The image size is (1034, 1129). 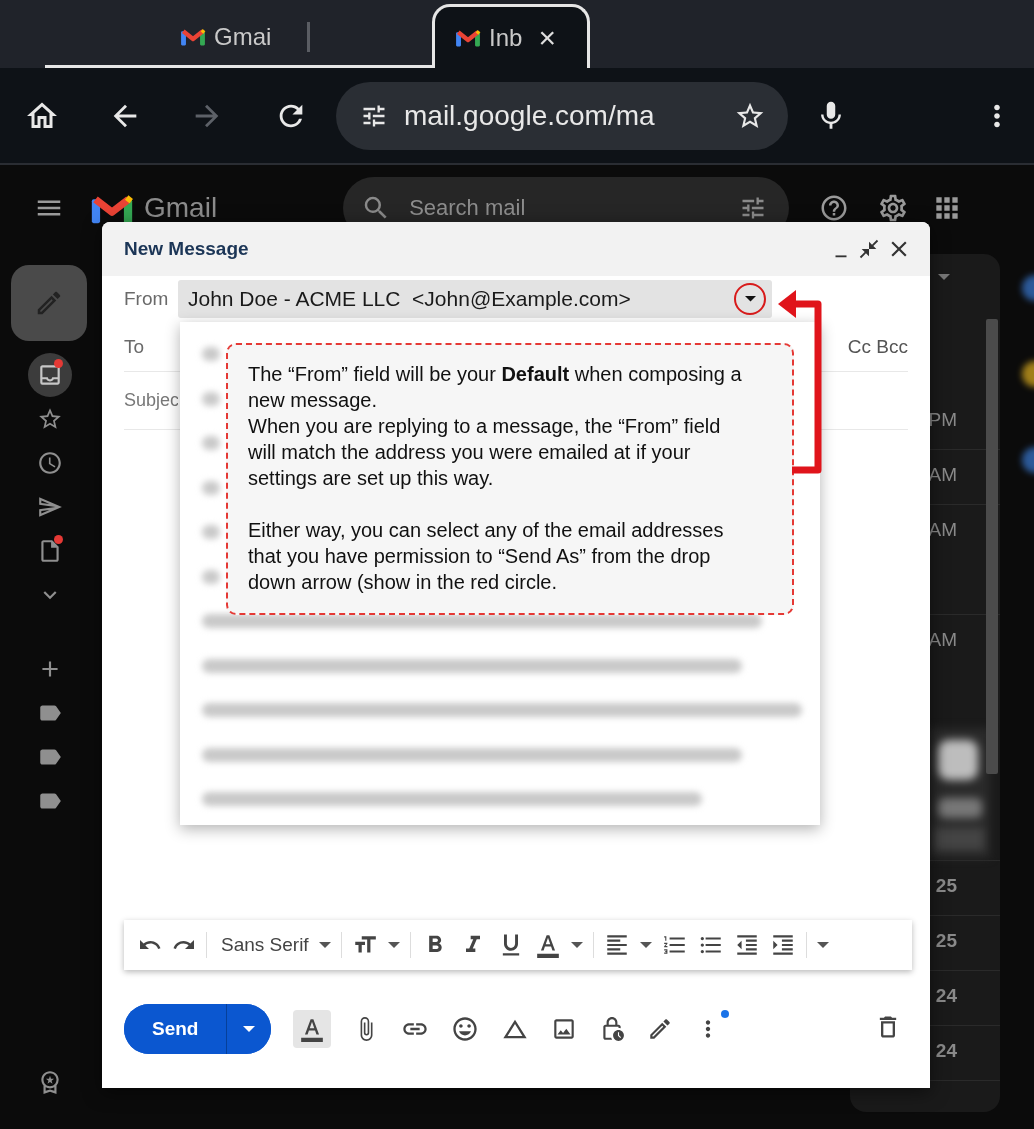 I want to click on to-label: To, so click(x=135, y=346).